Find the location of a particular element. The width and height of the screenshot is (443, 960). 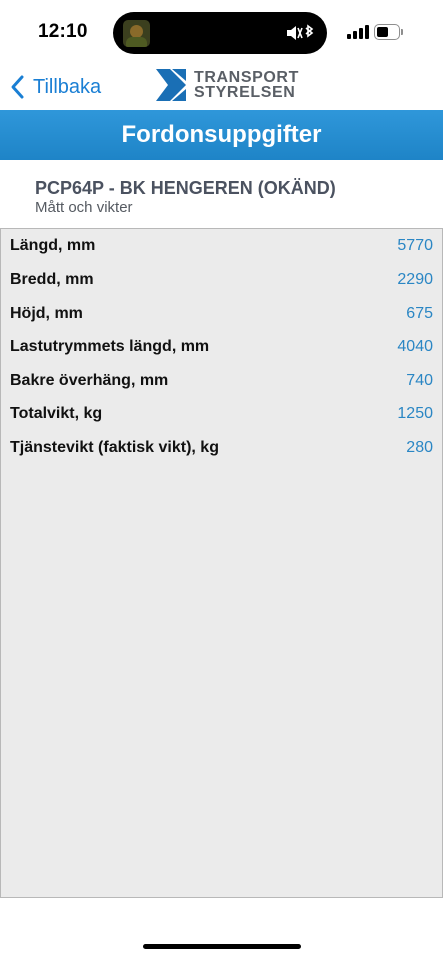

row-label: Längd, mm is located at coordinates (53, 245).